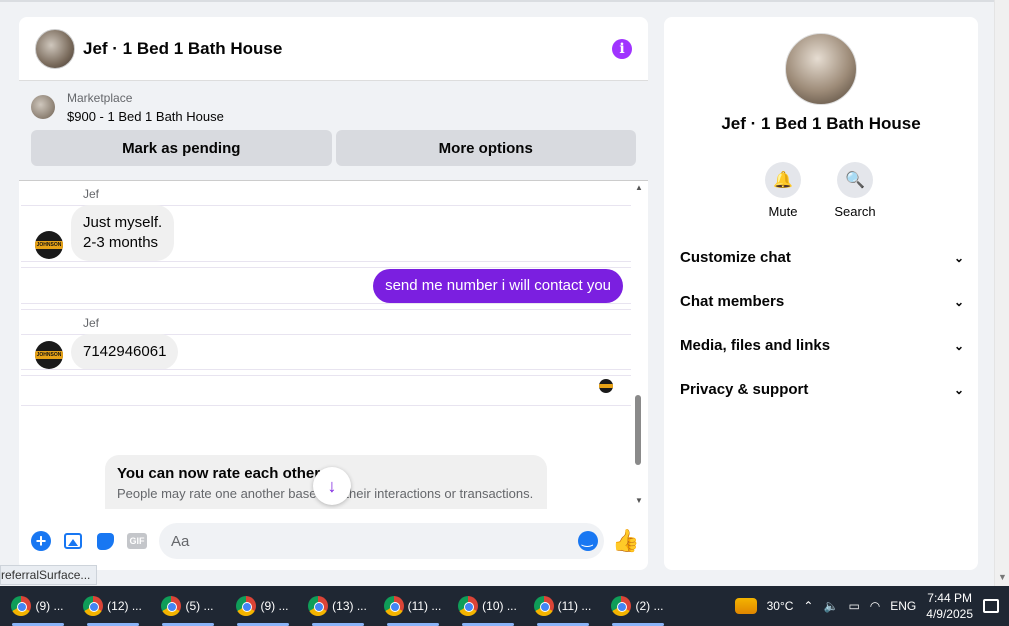 The image size is (1009, 626). I want to click on chat-title: Jef · 1 Bed 1 Bath House, so click(347, 49).